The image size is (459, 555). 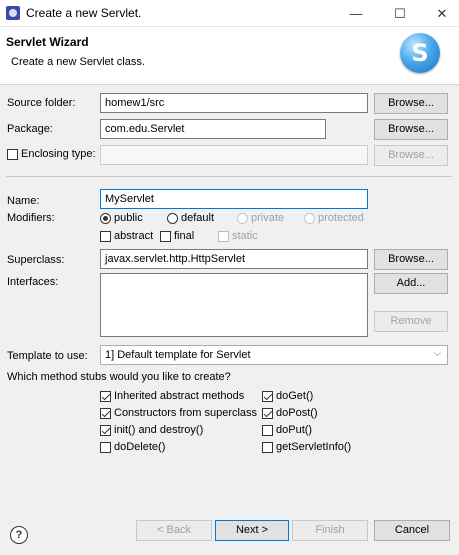 What do you see at coordinates (47, 356) in the screenshot?
I see `template-label: Template to use:` at bounding box center [47, 356].